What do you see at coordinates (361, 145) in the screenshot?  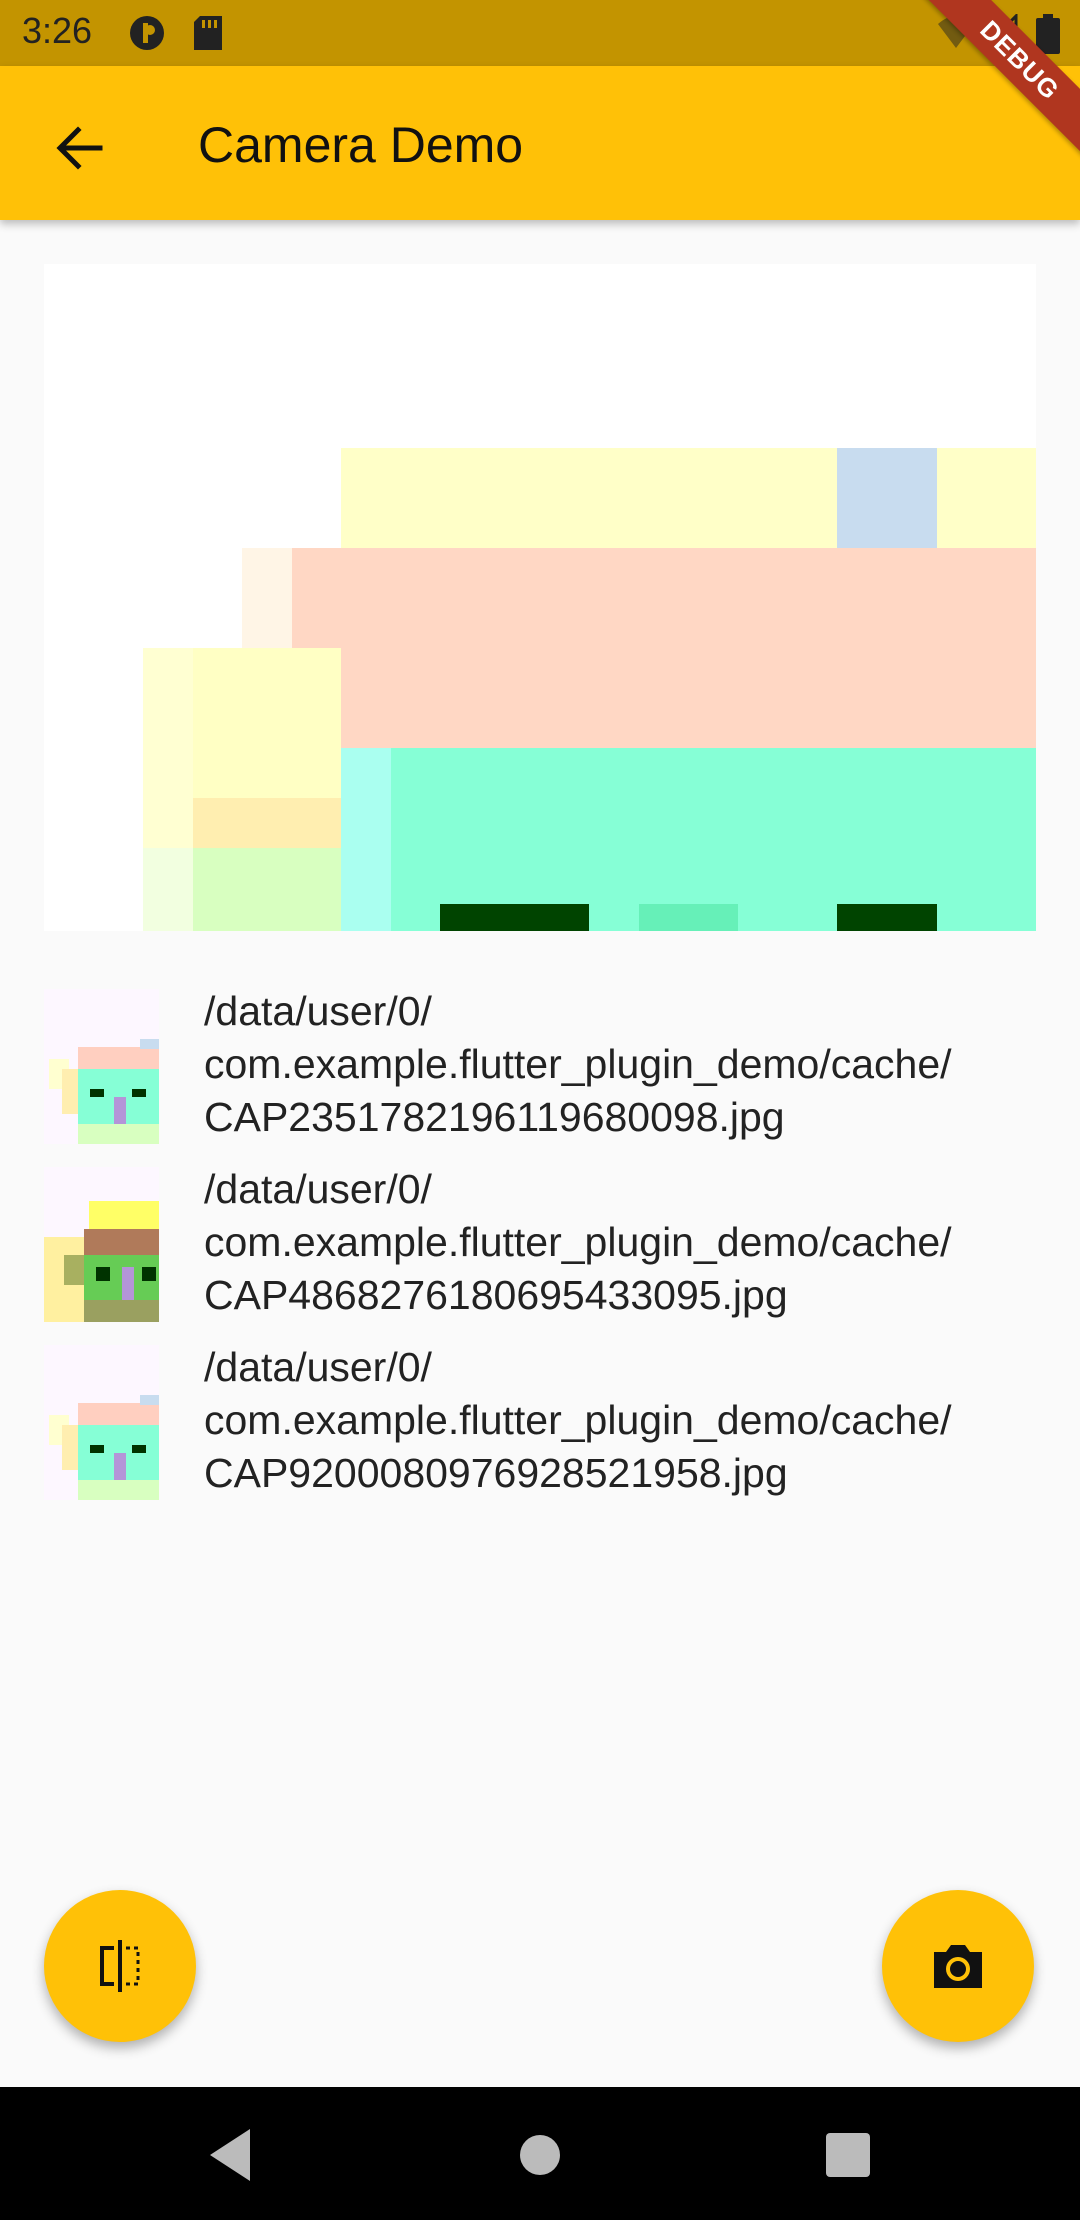 I see `page-title: Camera Demo` at bounding box center [361, 145].